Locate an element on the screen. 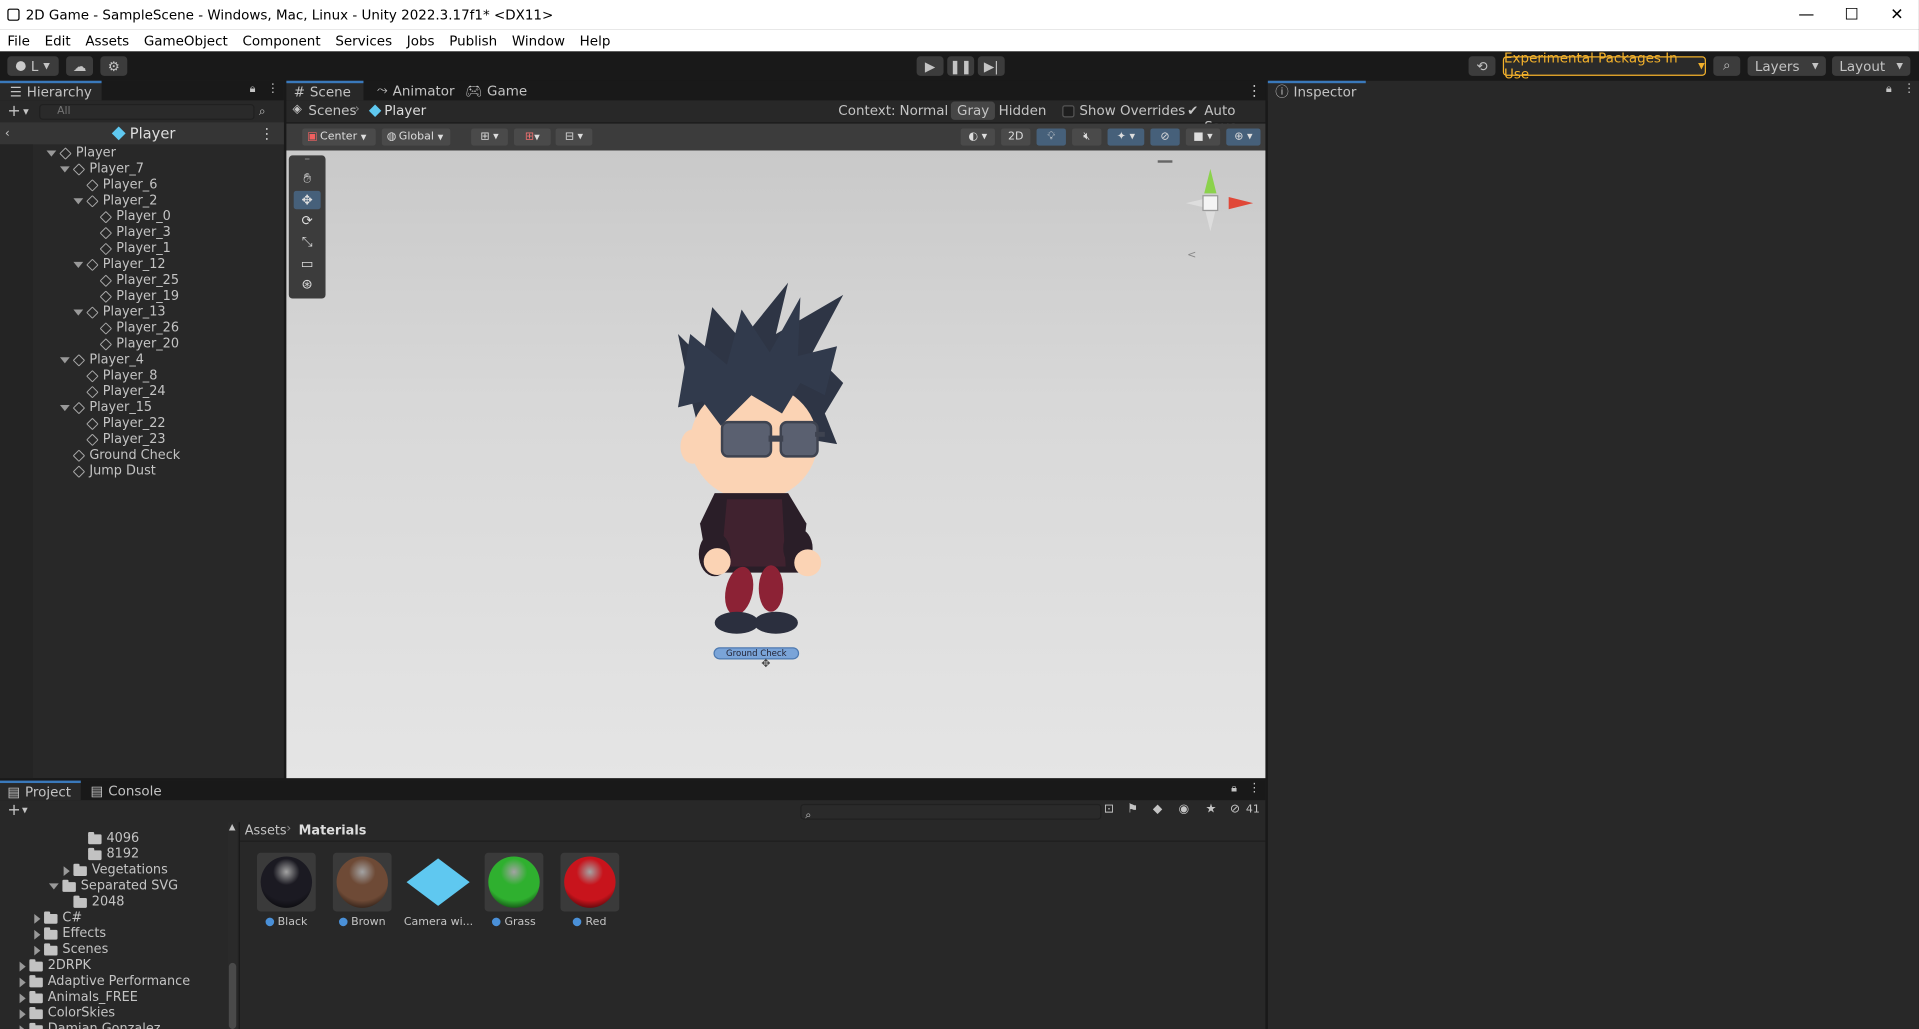 This screenshot has height=1029, width=1919. hierarchy-row: Player_0 is located at coordinates (129, 217).